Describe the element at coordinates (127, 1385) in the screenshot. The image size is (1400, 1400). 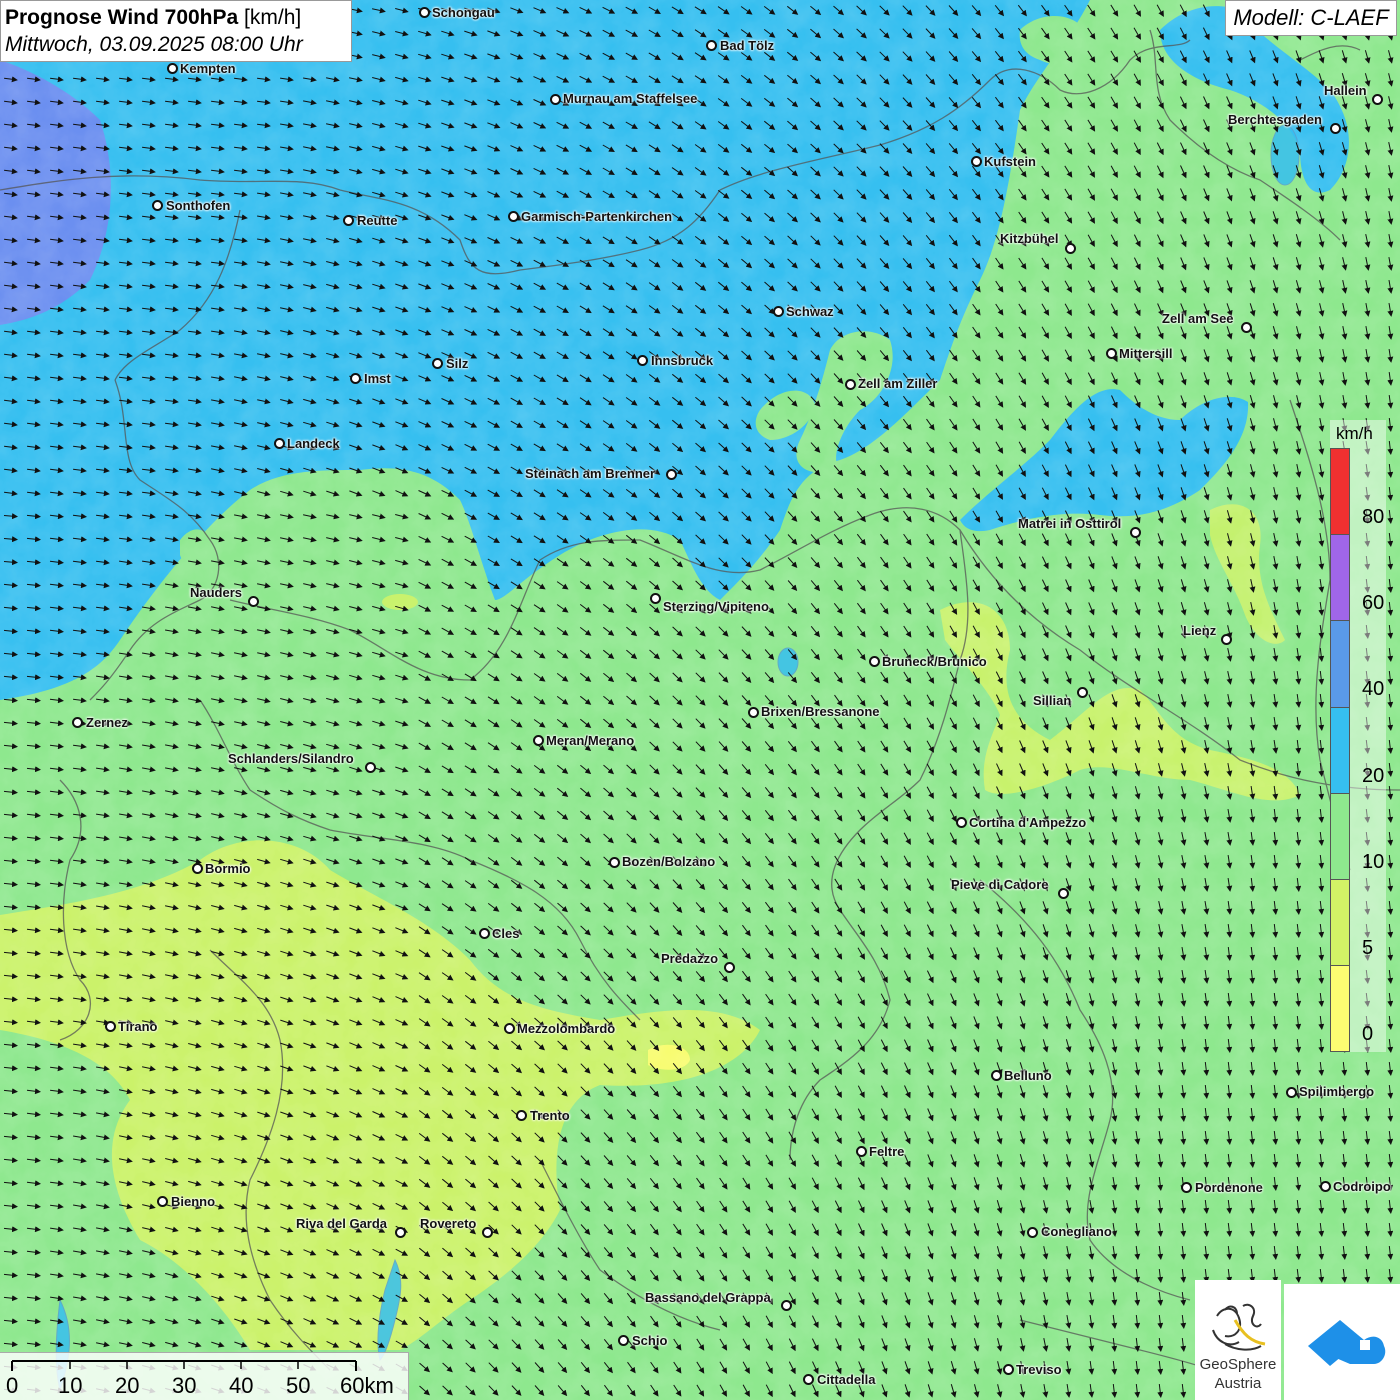
I see `scale-bar-label: 20` at that location.